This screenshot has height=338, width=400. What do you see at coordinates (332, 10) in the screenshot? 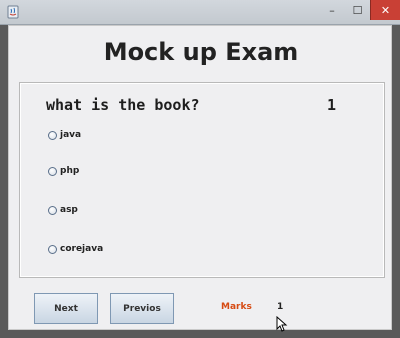
I see `minimize-button: –` at bounding box center [332, 10].